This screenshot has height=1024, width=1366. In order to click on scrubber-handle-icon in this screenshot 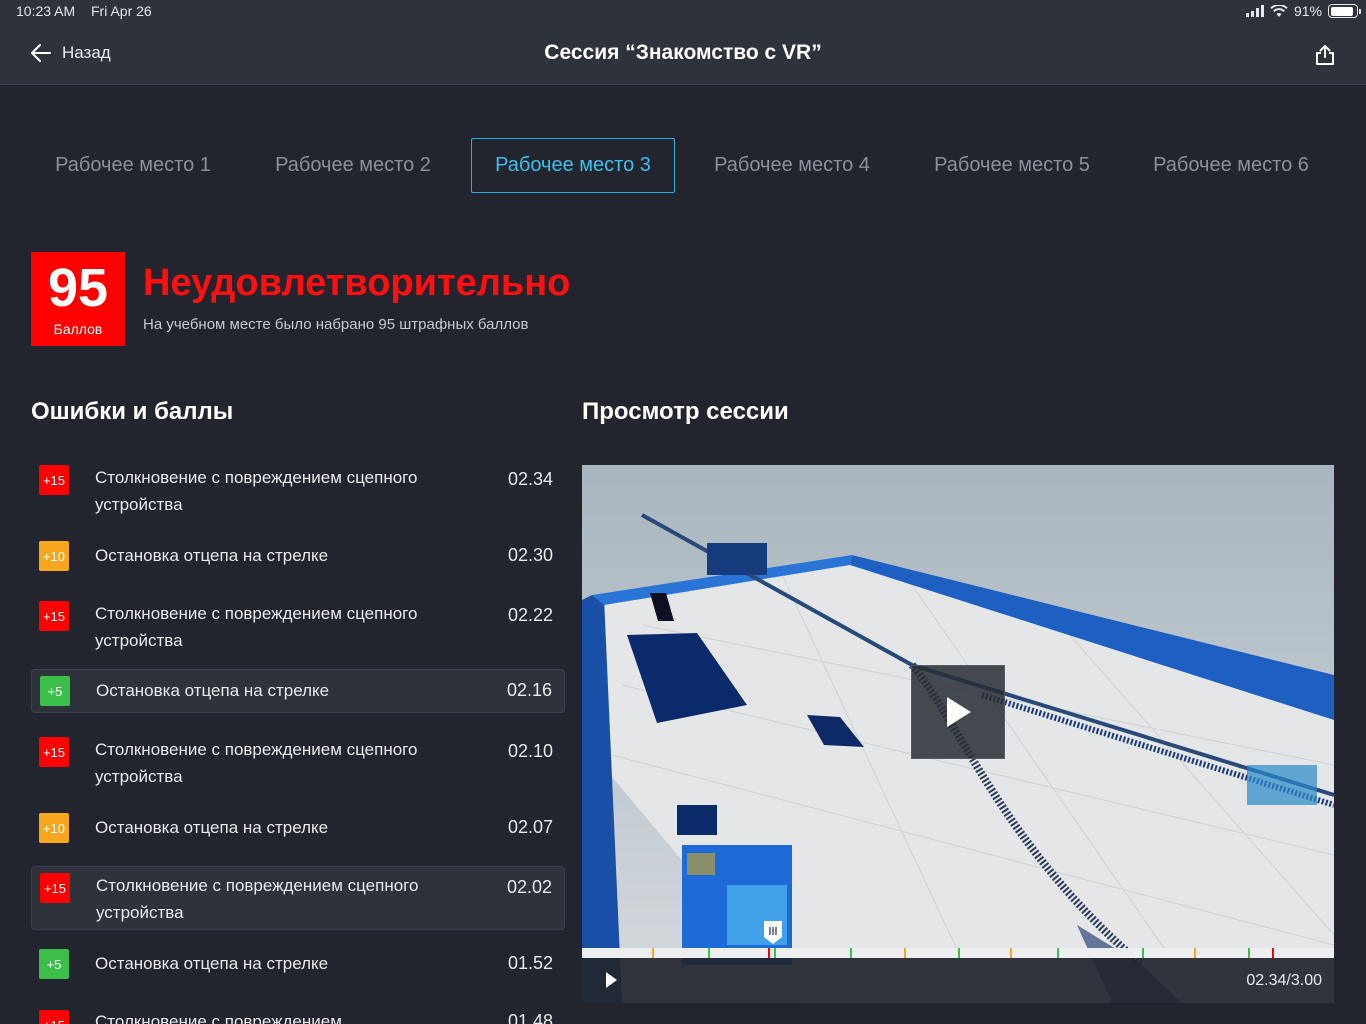, I will do `click(773, 932)`.